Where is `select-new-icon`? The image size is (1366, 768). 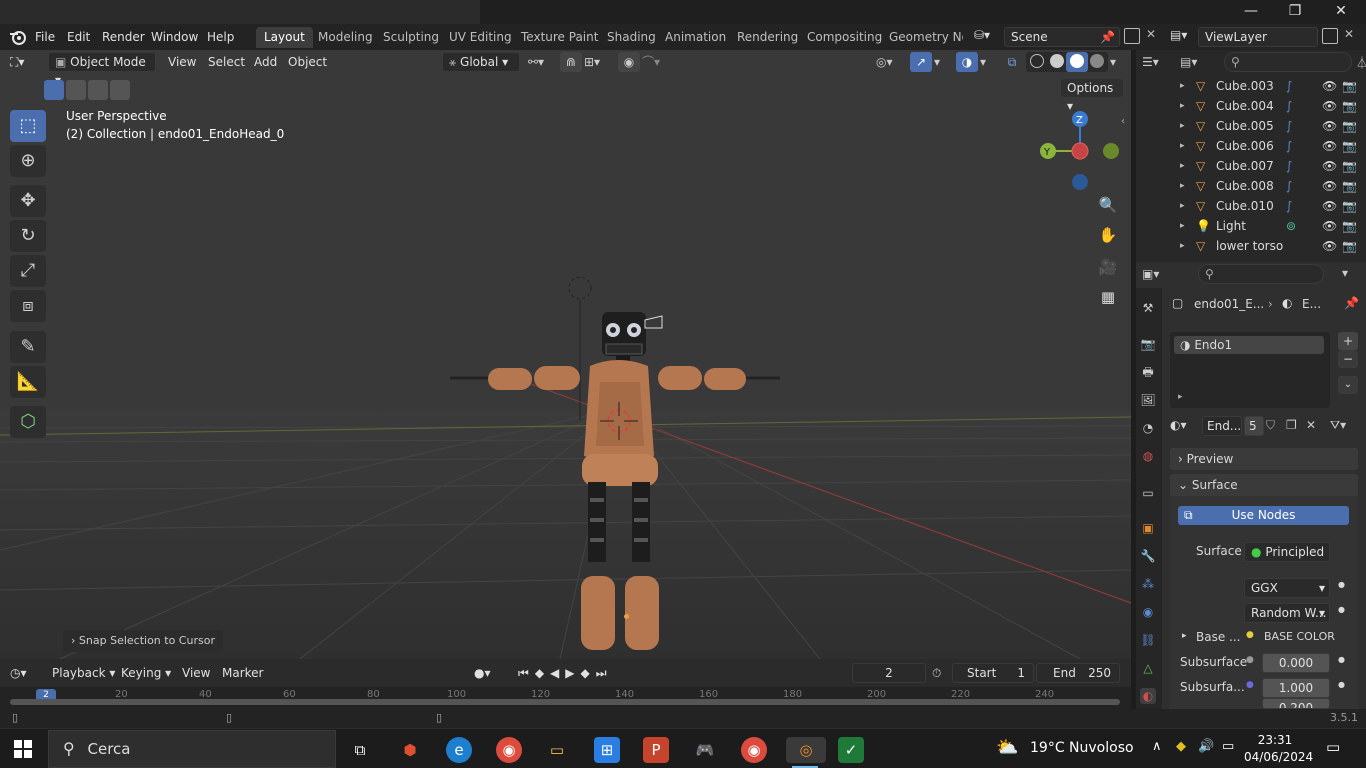
select-new-icon is located at coordinates (54, 90).